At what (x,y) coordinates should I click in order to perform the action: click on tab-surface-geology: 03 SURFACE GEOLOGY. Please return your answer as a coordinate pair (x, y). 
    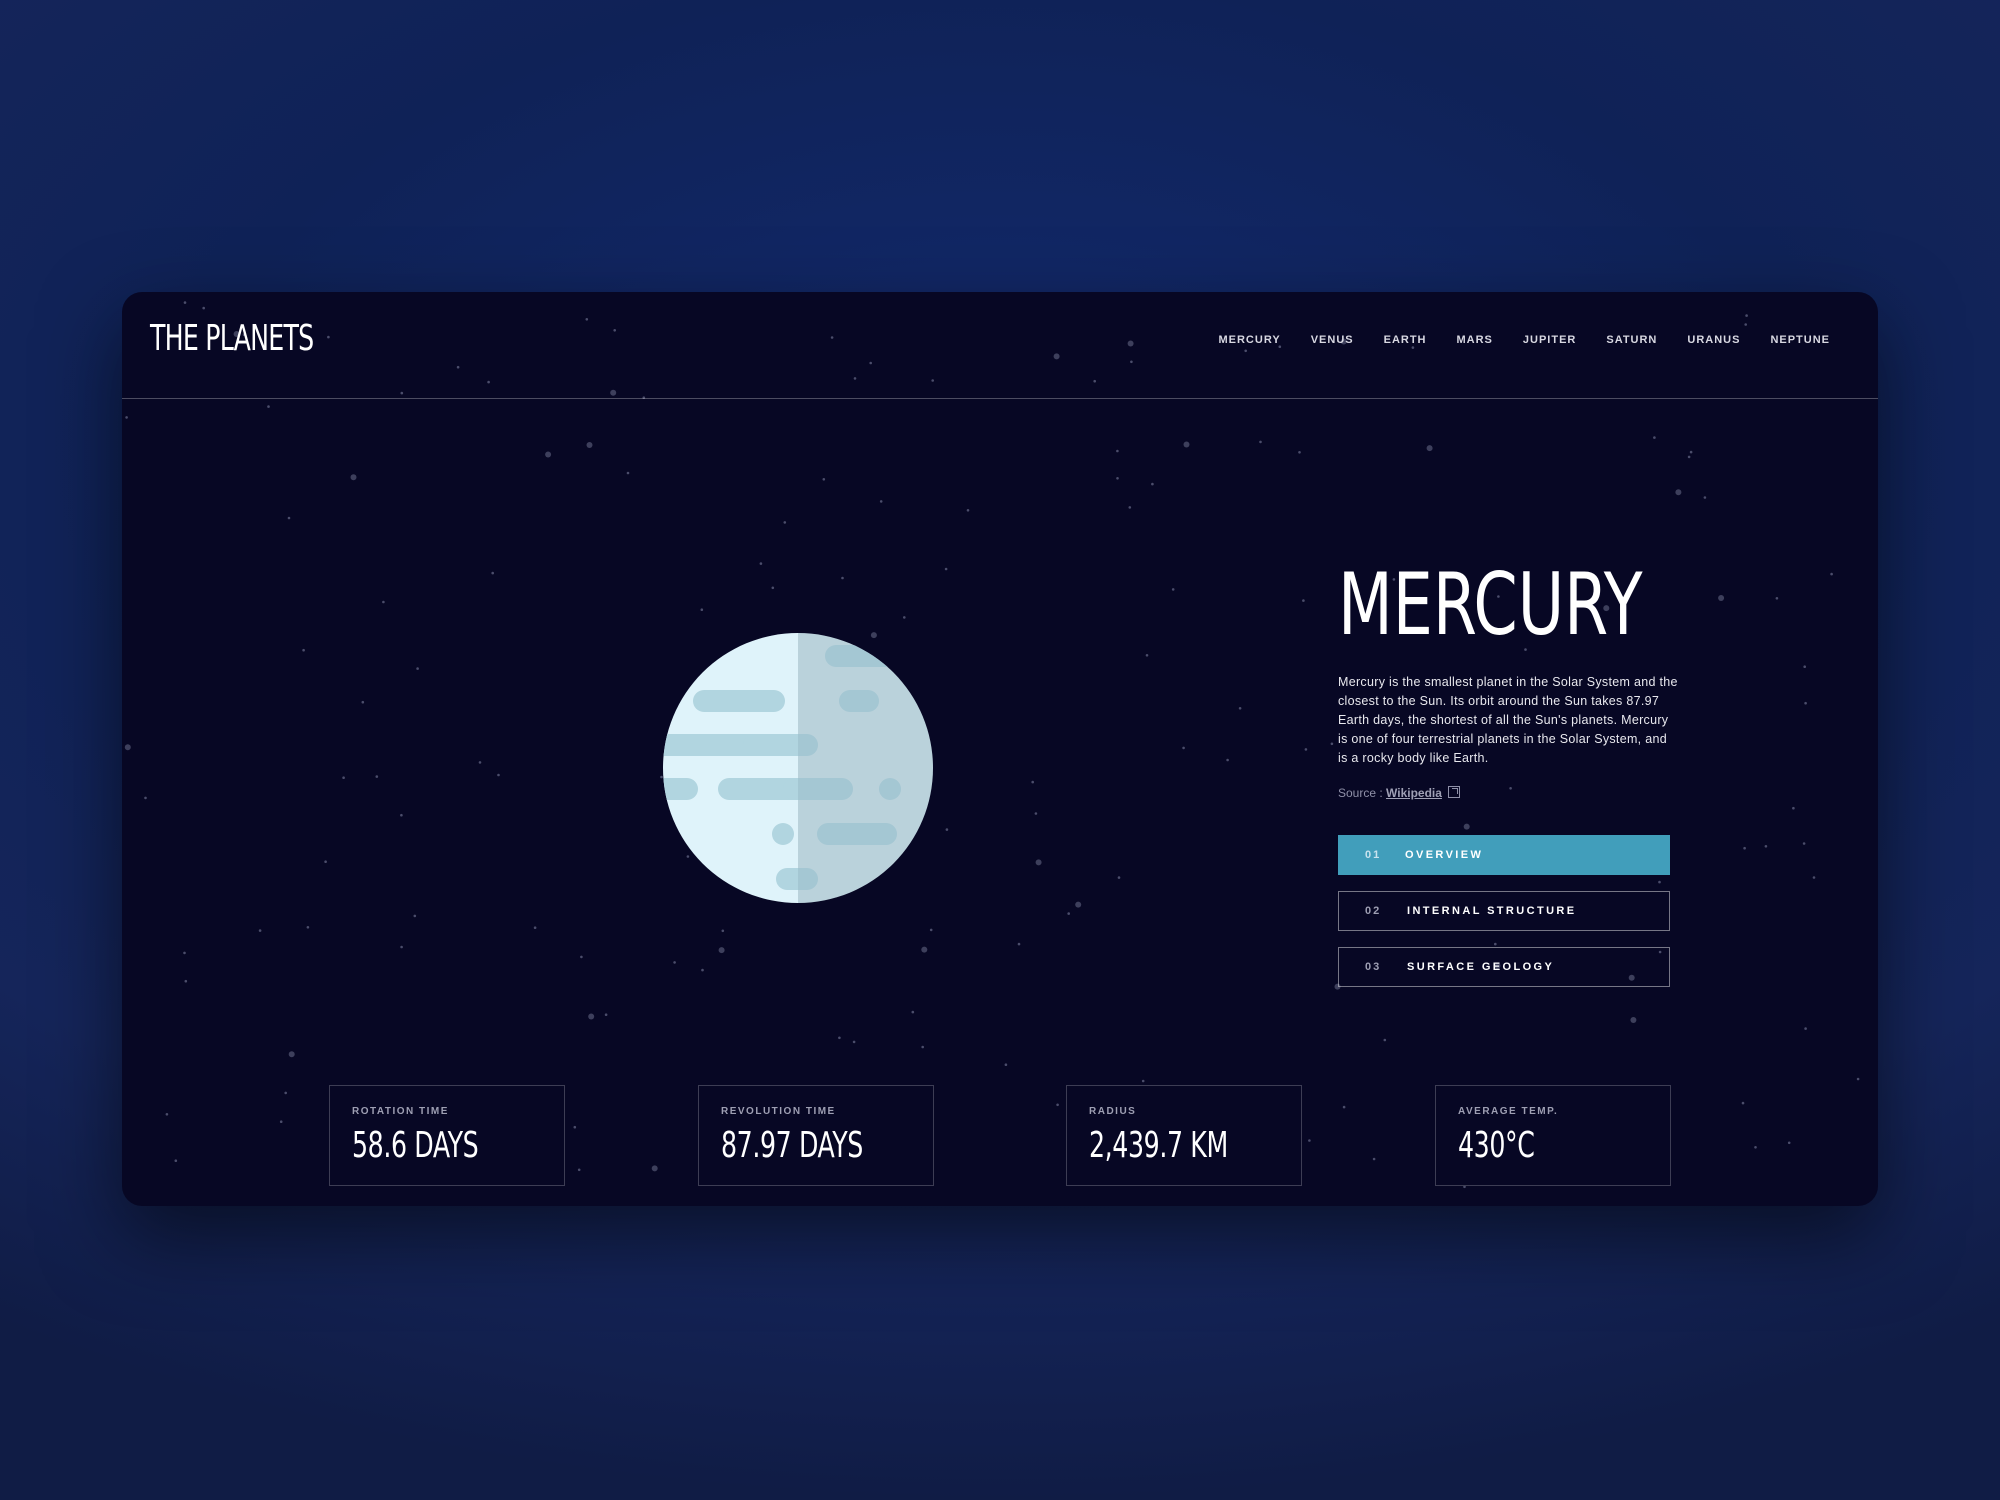
    Looking at the image, I should click on (1504, 967).